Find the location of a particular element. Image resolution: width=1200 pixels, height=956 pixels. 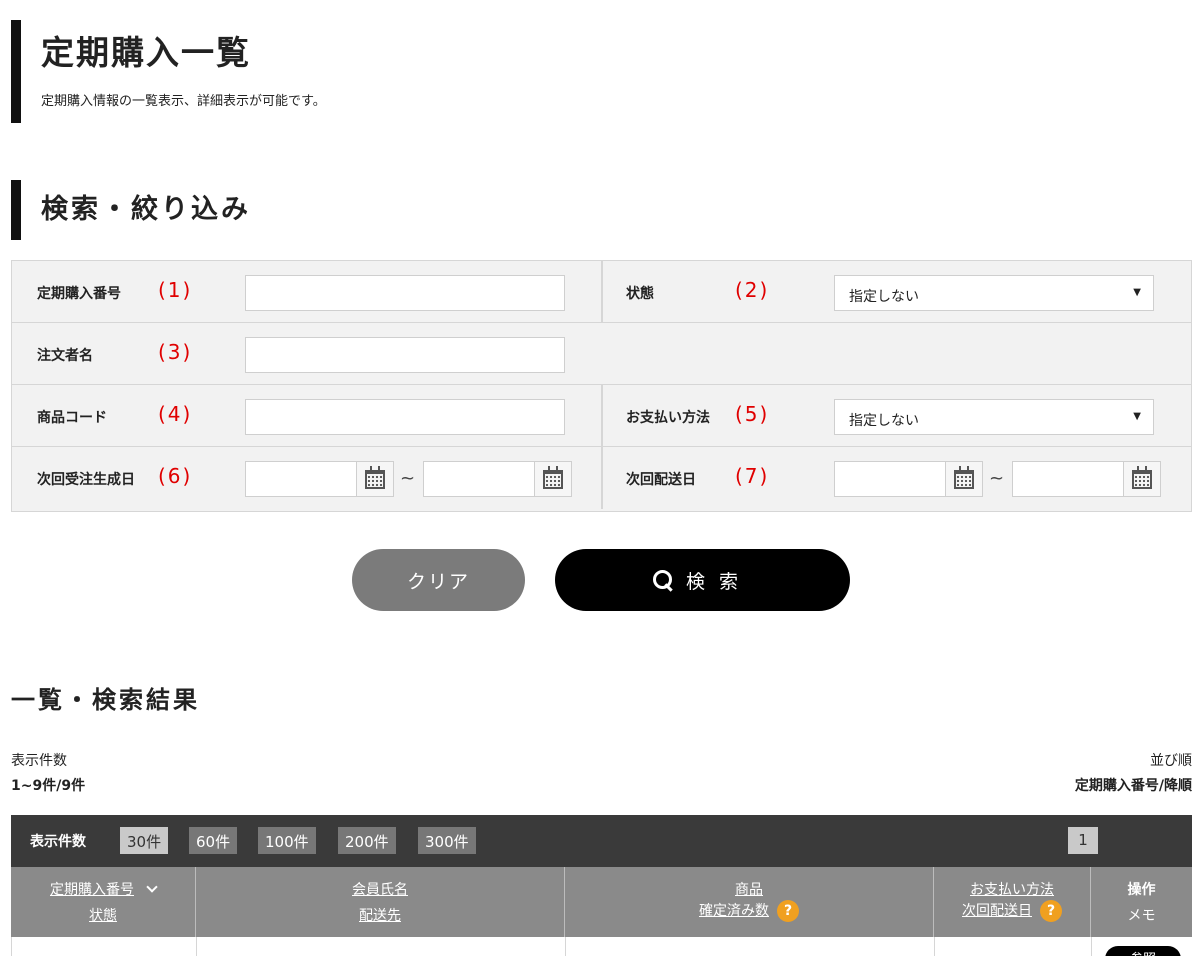

search-row-4: 次回受注生成日 (6) ~ 次回配送日 (7) ~ is located at coordinates (601, 478).